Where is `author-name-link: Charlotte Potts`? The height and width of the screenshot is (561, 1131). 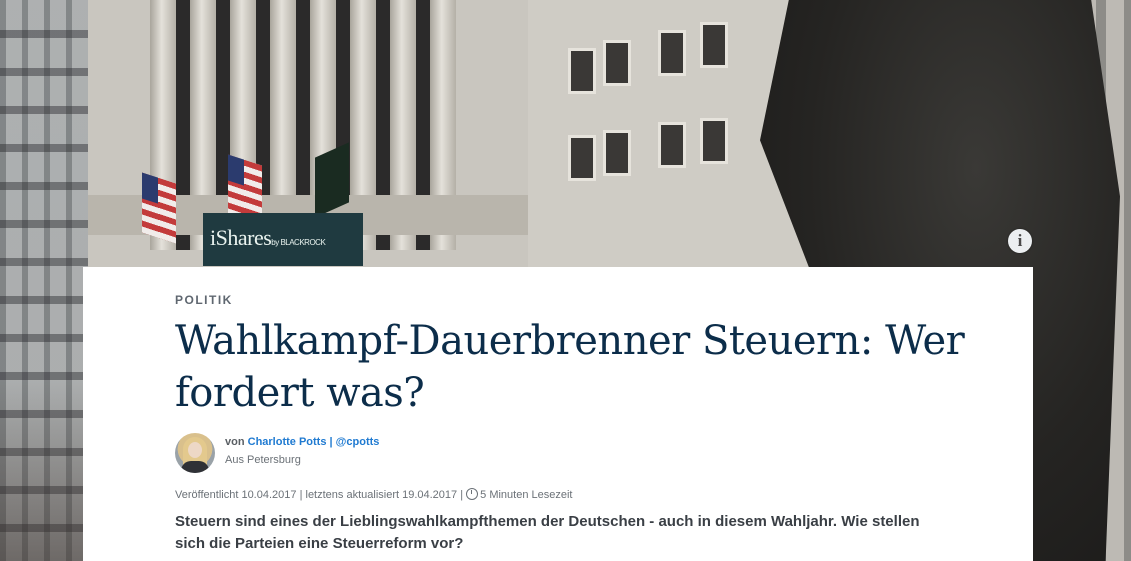
author-name-link: Charlotte Potts is located at coordinates (287, 442).